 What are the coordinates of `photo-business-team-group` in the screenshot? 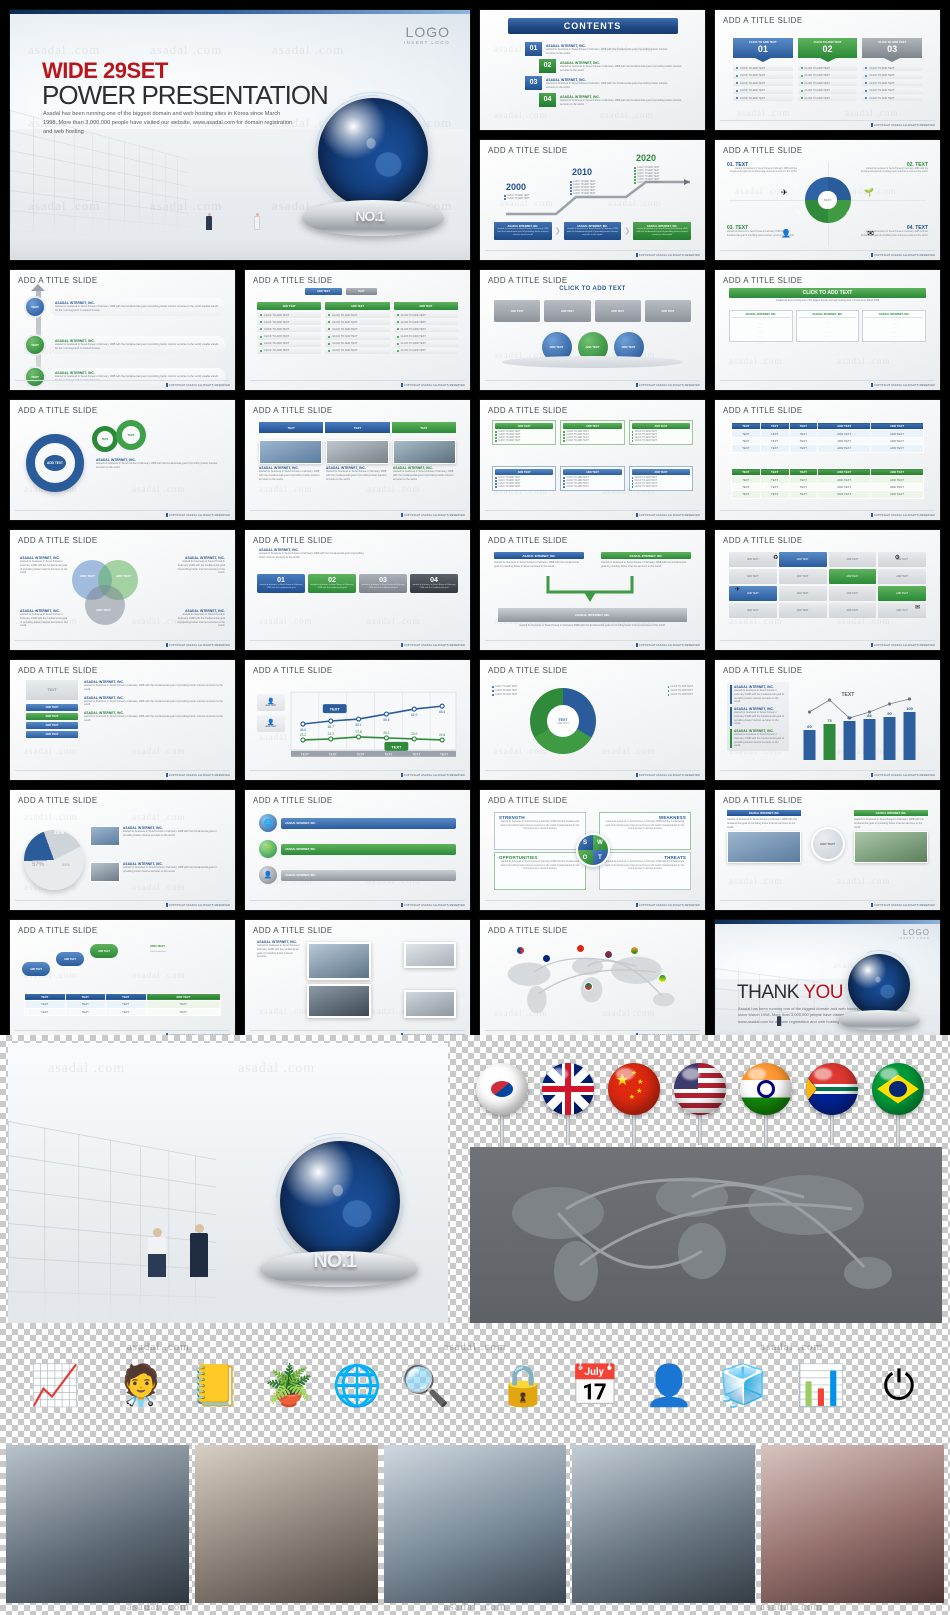 It's located at (97, 1524).